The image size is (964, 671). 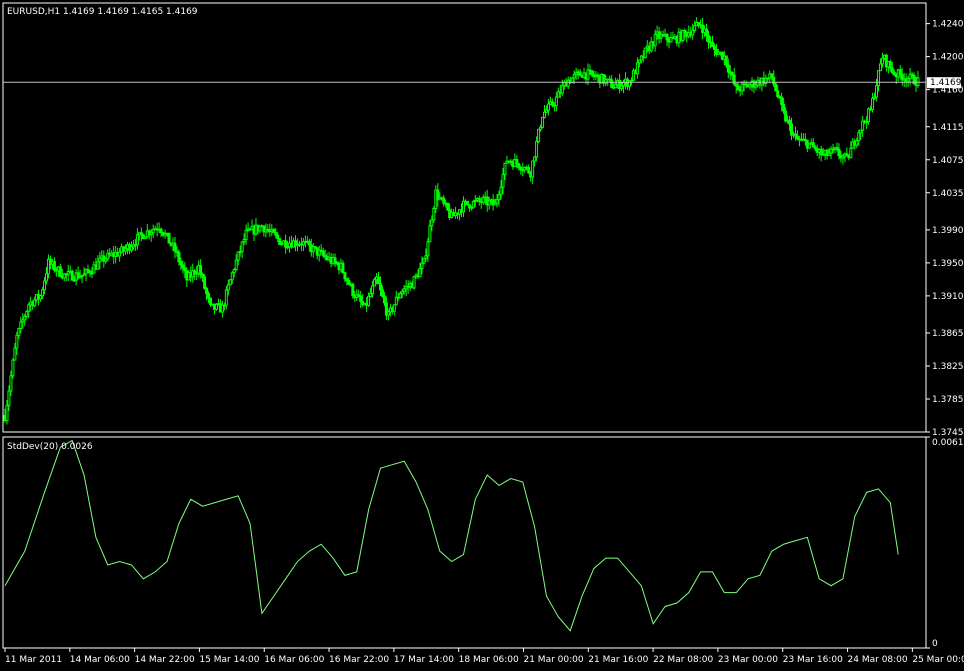 I want to click on x-tick-label: 16 Mar 06:00, so click(x=294, y=660).